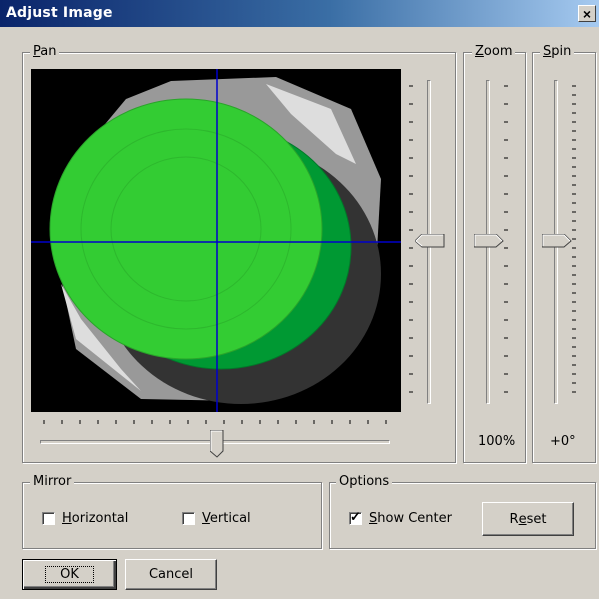 Image resolution: width=599 pixels, height=599 pixels. What do you see at coordinates (494, 257) in the screenshot?
I see `zoom-group` at bounding box center [494, 257].